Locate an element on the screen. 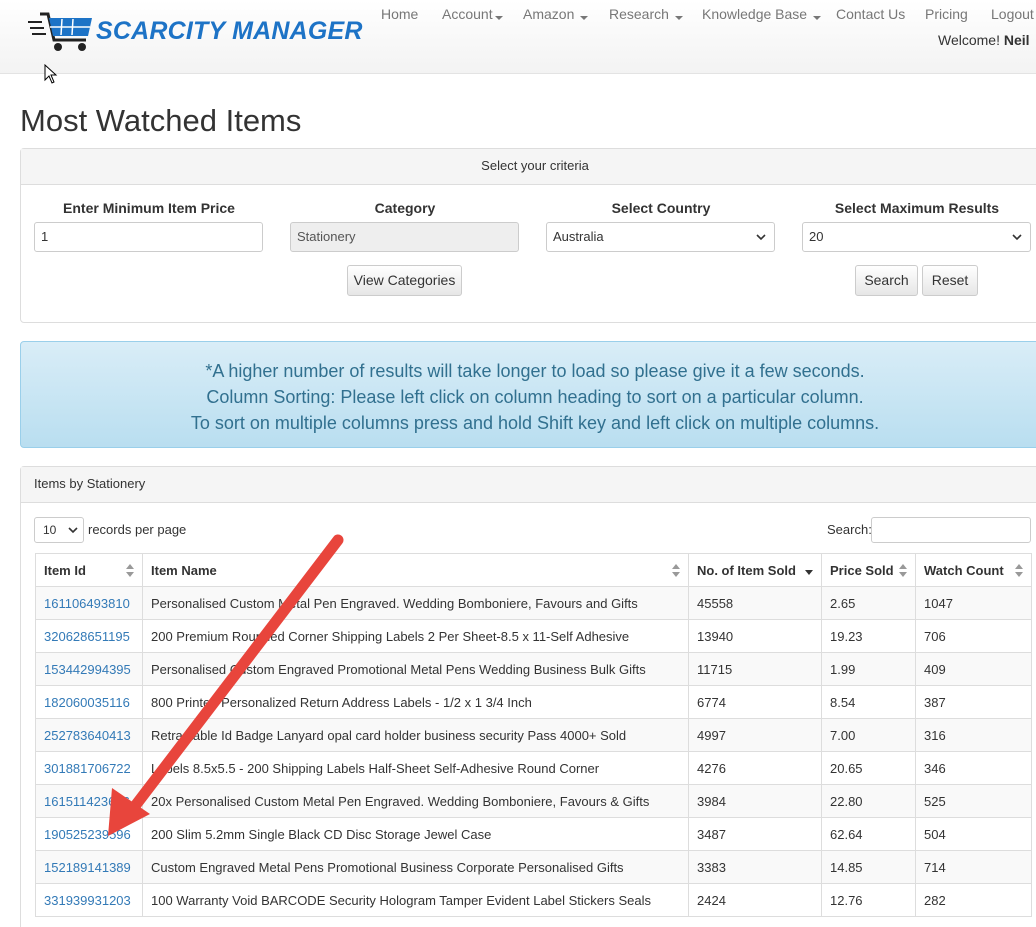  items-sold-cell: 6774 is located at coordinates (755, 702).